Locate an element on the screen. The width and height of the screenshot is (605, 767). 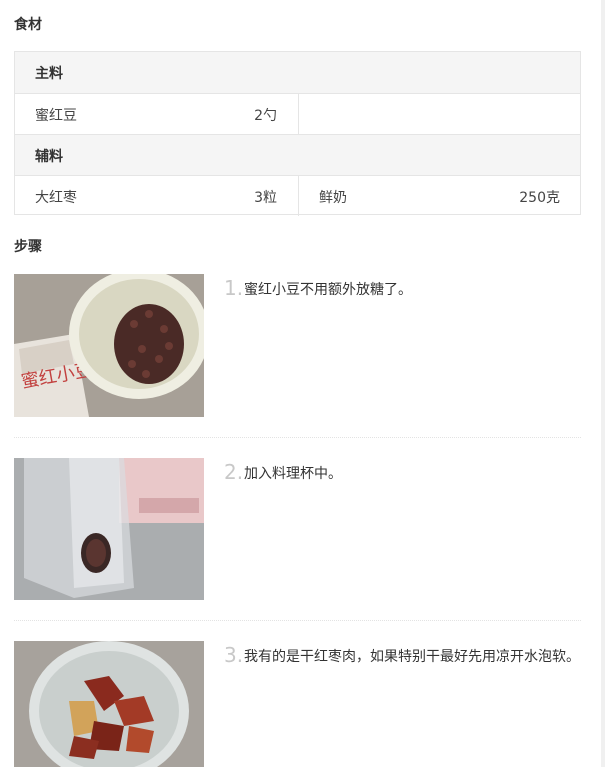
ingredient-row: 蜜红豆 2勺 is located at coordinates (297, 113).